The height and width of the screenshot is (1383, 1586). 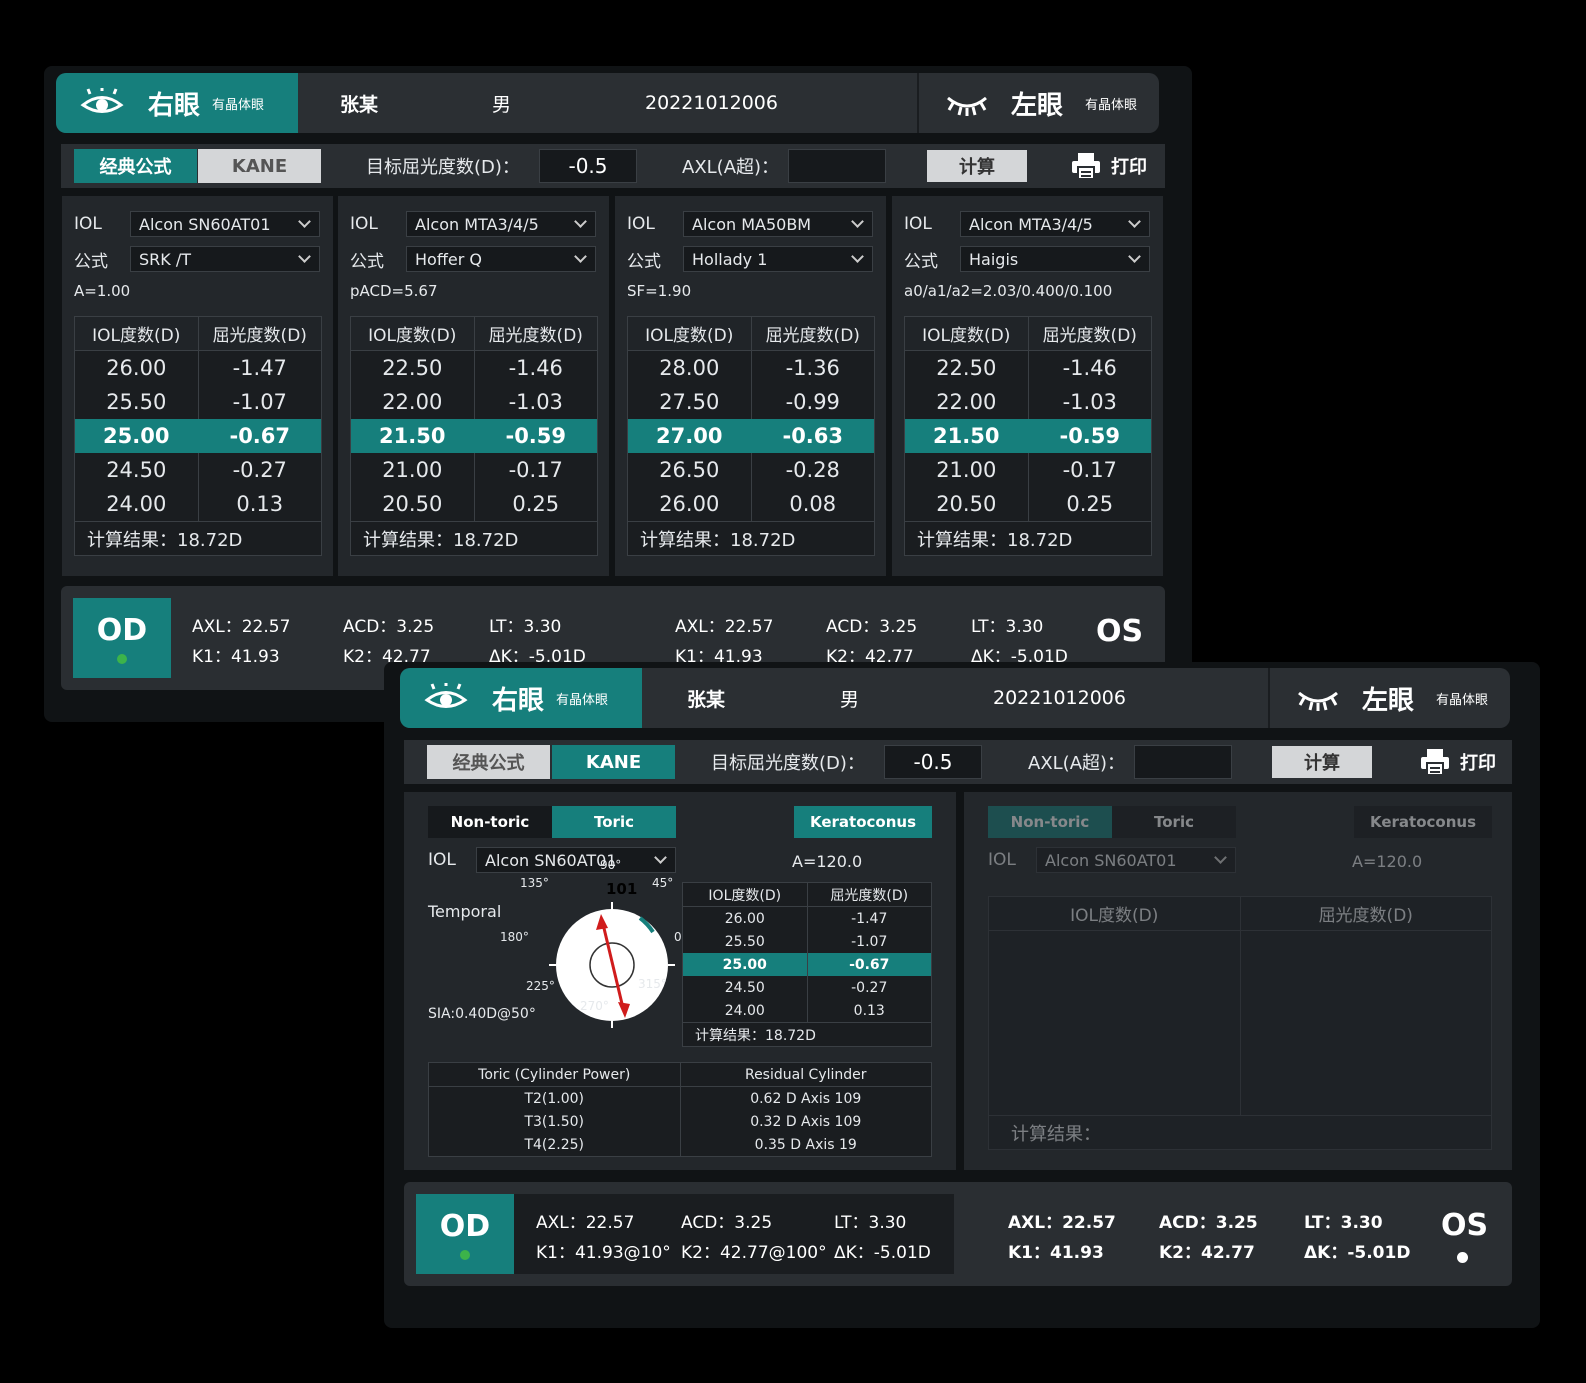 What do you see at coordinates (857, 221) in the screenshot?
I see `chevron-down-icon` at bounding box center [857, 221].